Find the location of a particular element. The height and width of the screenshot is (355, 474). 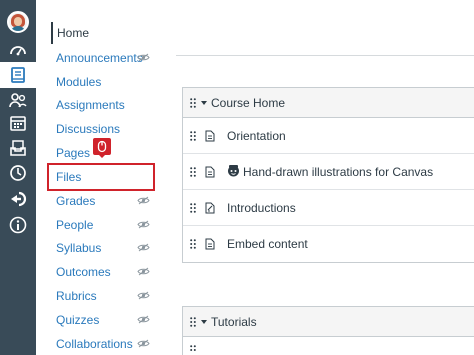

help-icon is located at coordinates (18, 225).